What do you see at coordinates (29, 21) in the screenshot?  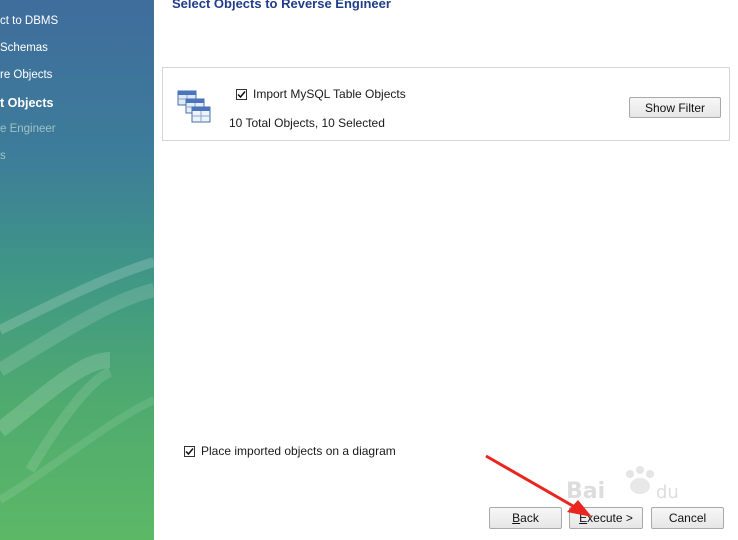 I see `step-connect-to-dbms: ct to DBMS` at bounding box center [29, 21].